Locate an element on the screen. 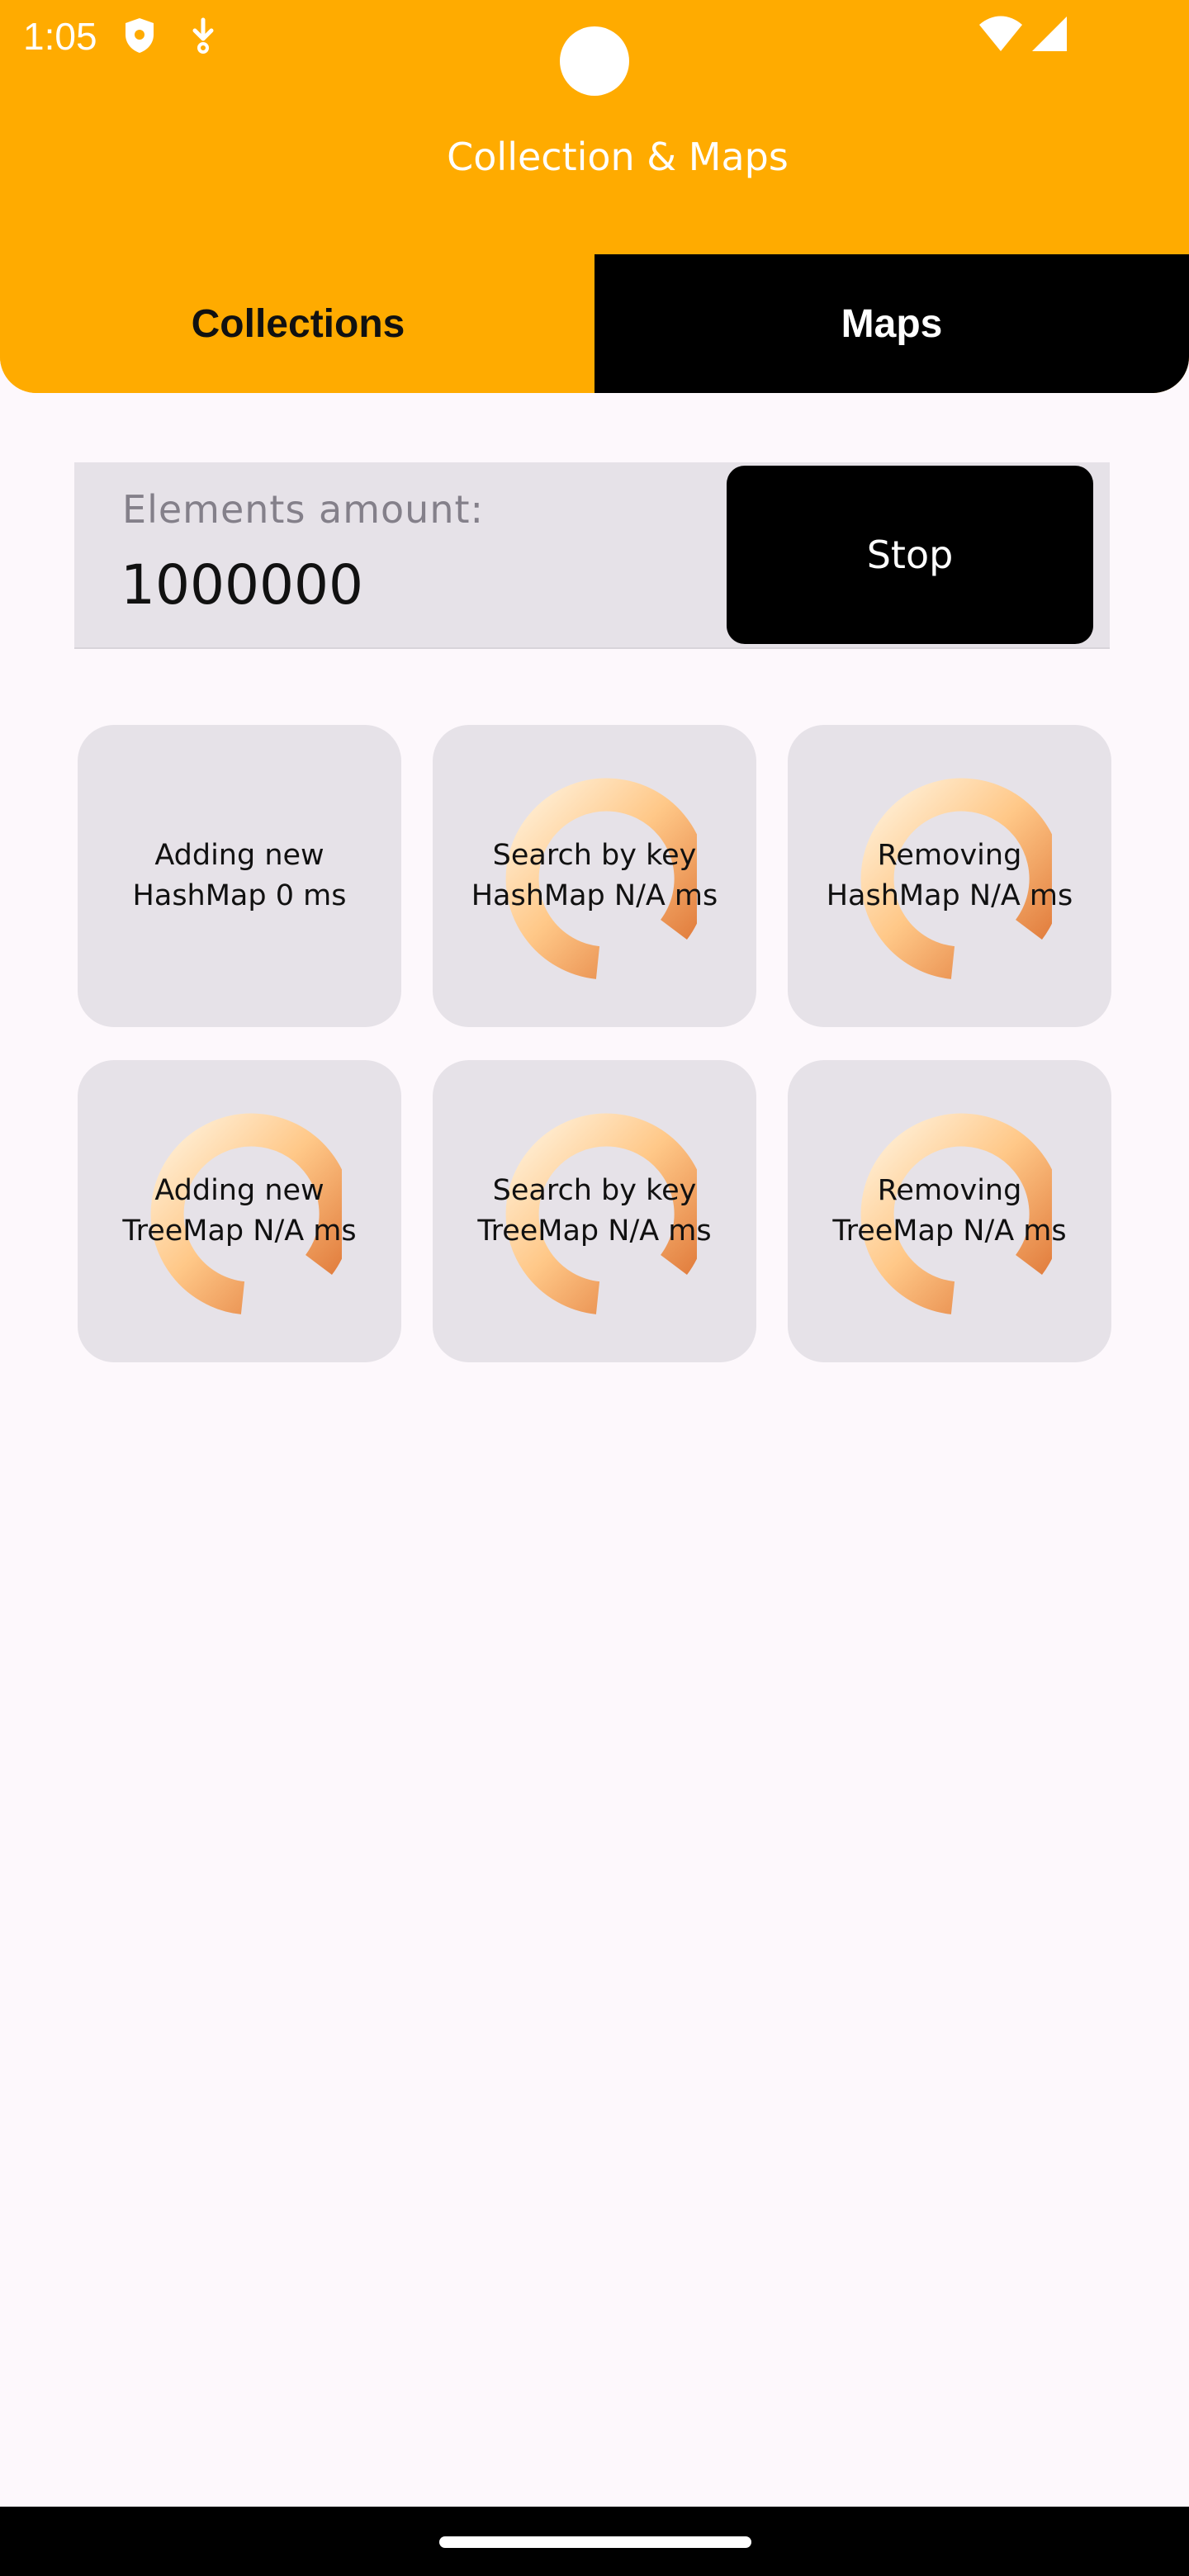  home-indicator is located at coordinates (595, 2542).